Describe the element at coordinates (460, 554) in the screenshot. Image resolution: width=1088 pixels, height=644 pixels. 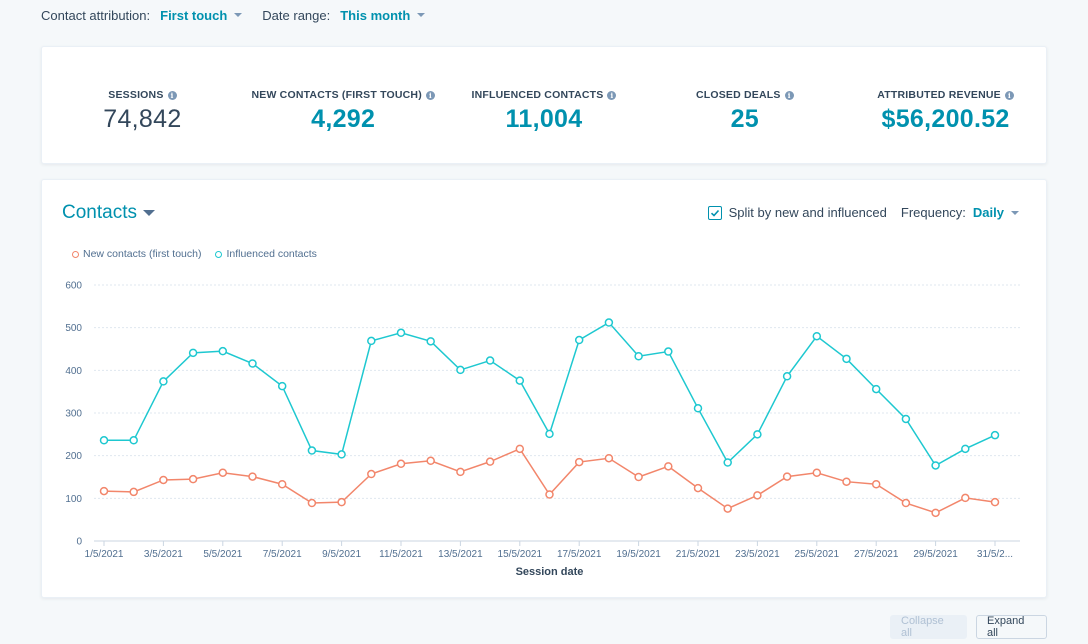
I see `x-tick-label: 13/5/2021` at that location.